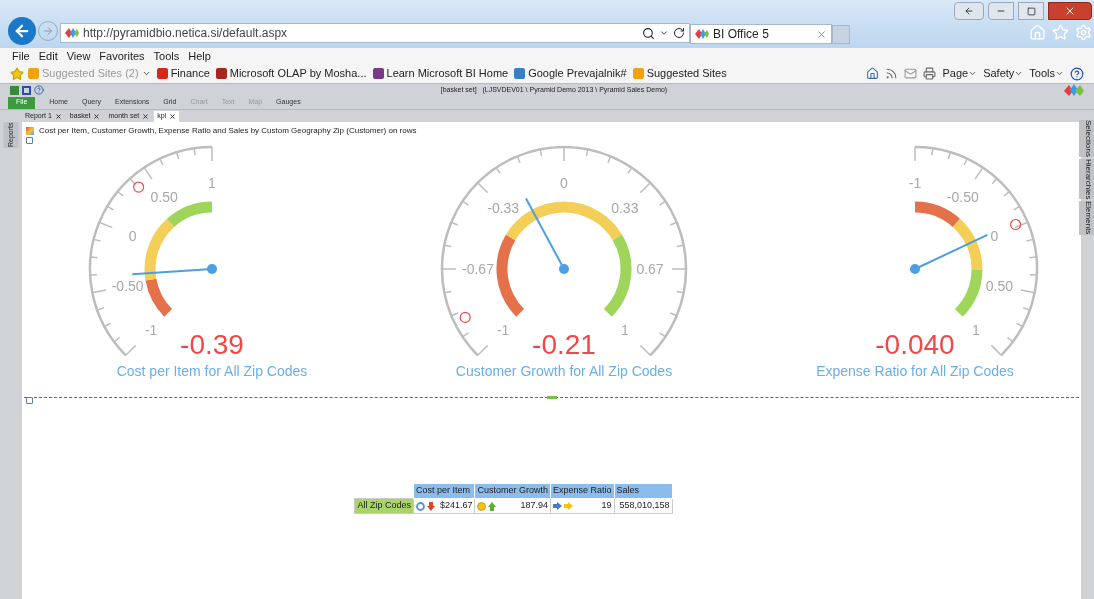 This screenshot has width=1094, height=599. What do you see at coordinates (78, 56) in the screenshot?
I see `menu-item: View` at bounding box center [78, 56].